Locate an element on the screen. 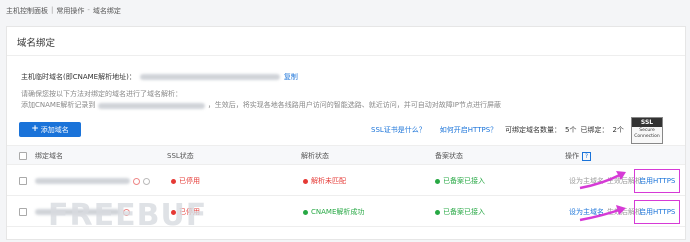  ssl-secure-badge: SSL Secure Connection is located at coordinates (647, 130).